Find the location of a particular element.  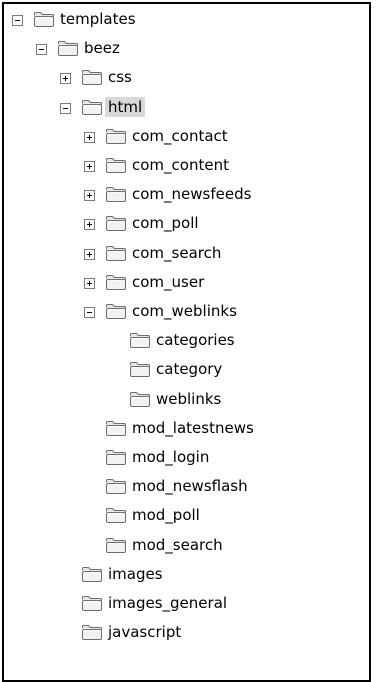

tree-node-label: templates is located at coordinates (98, 19).